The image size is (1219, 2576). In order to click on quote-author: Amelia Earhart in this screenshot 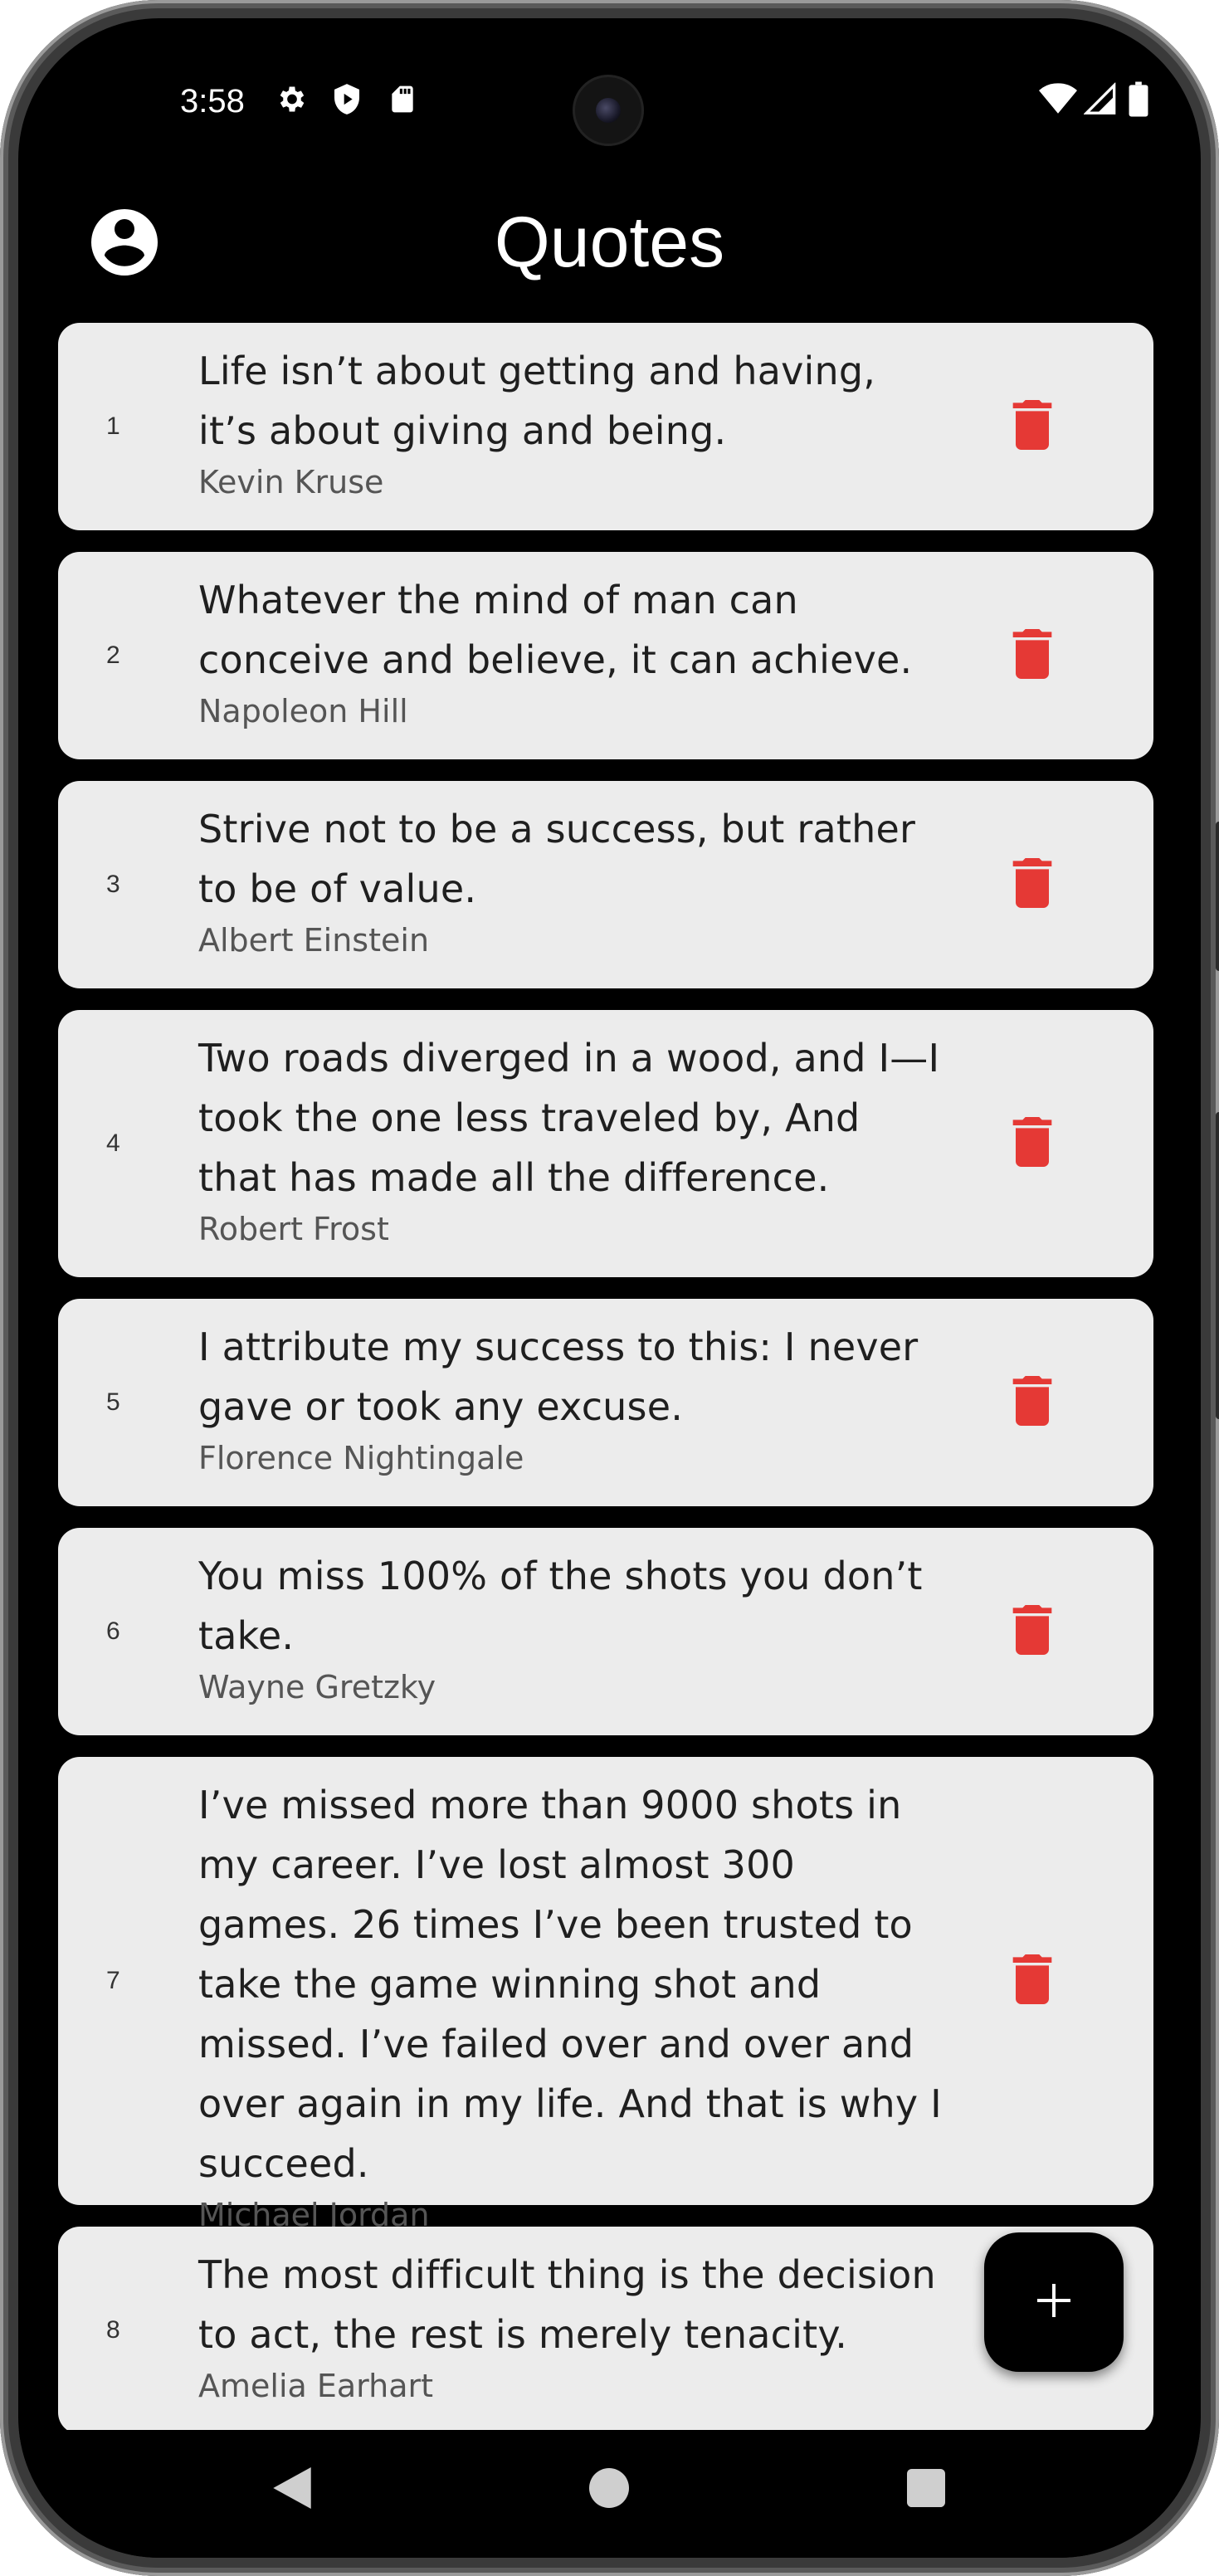, I will do `click(316, 2386)`.